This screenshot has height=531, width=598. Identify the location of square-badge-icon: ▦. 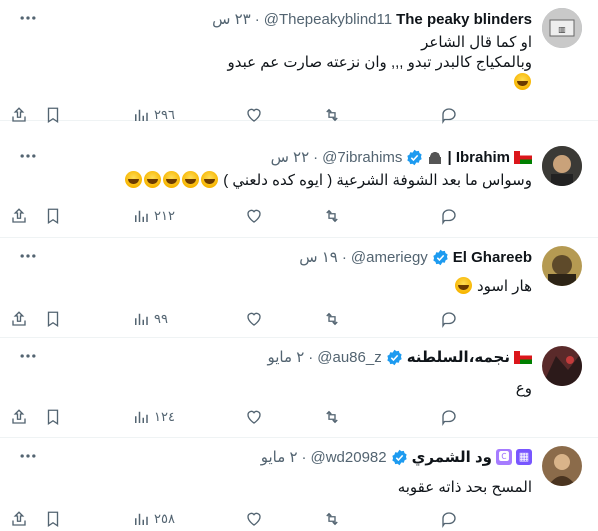
(524, 457).